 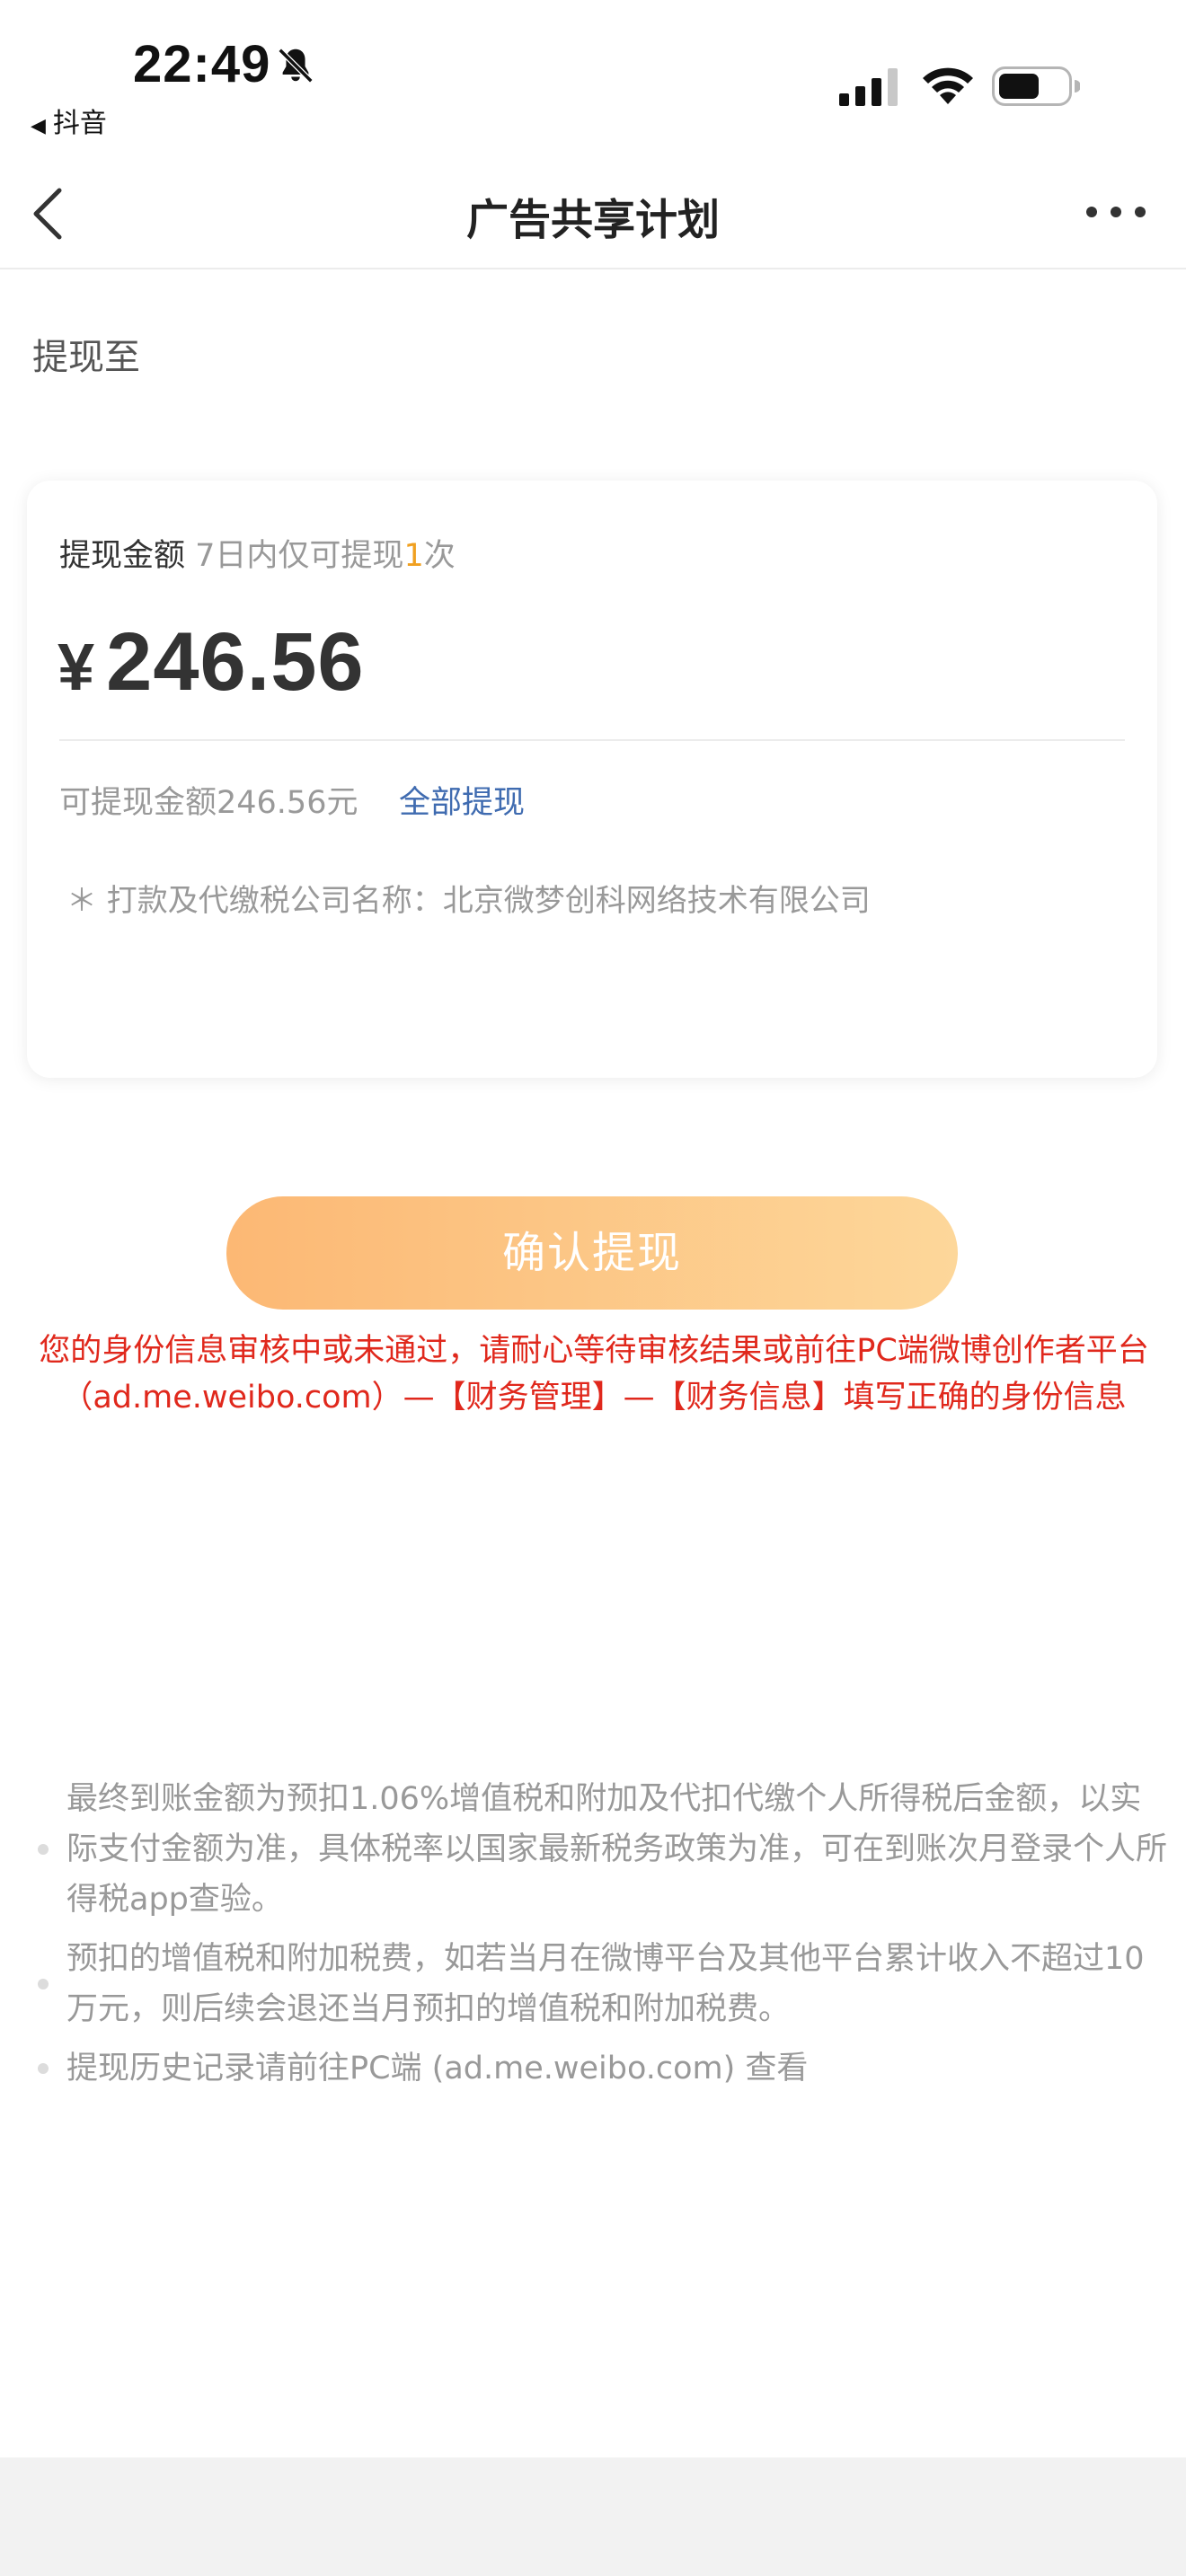 I want to click on page-title: 广告共享计划, so click(x=593, y=220).